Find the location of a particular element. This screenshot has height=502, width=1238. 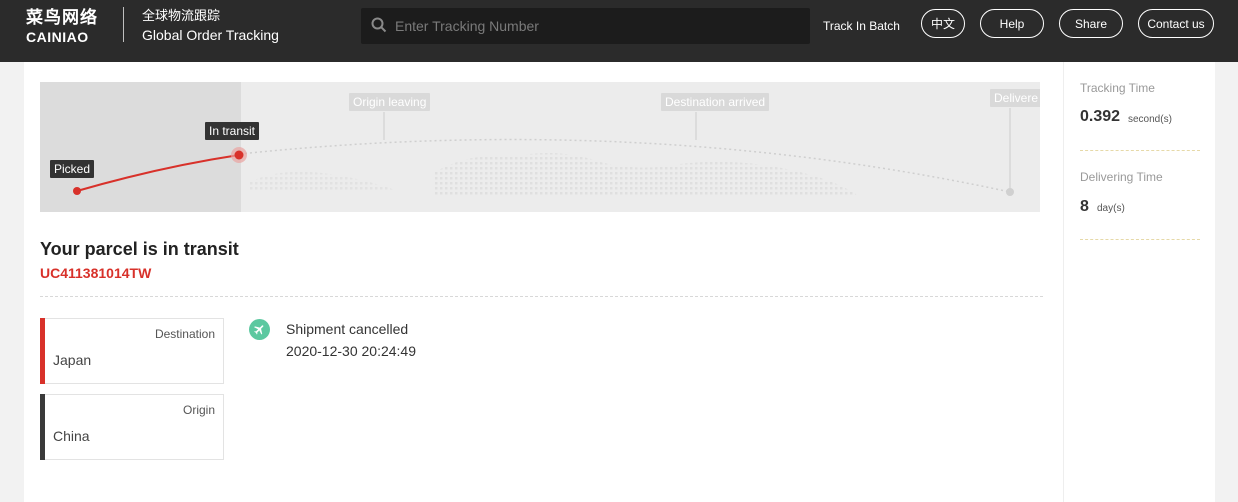

contact-us-button: Contact us is located at coordinates (1176, 23).